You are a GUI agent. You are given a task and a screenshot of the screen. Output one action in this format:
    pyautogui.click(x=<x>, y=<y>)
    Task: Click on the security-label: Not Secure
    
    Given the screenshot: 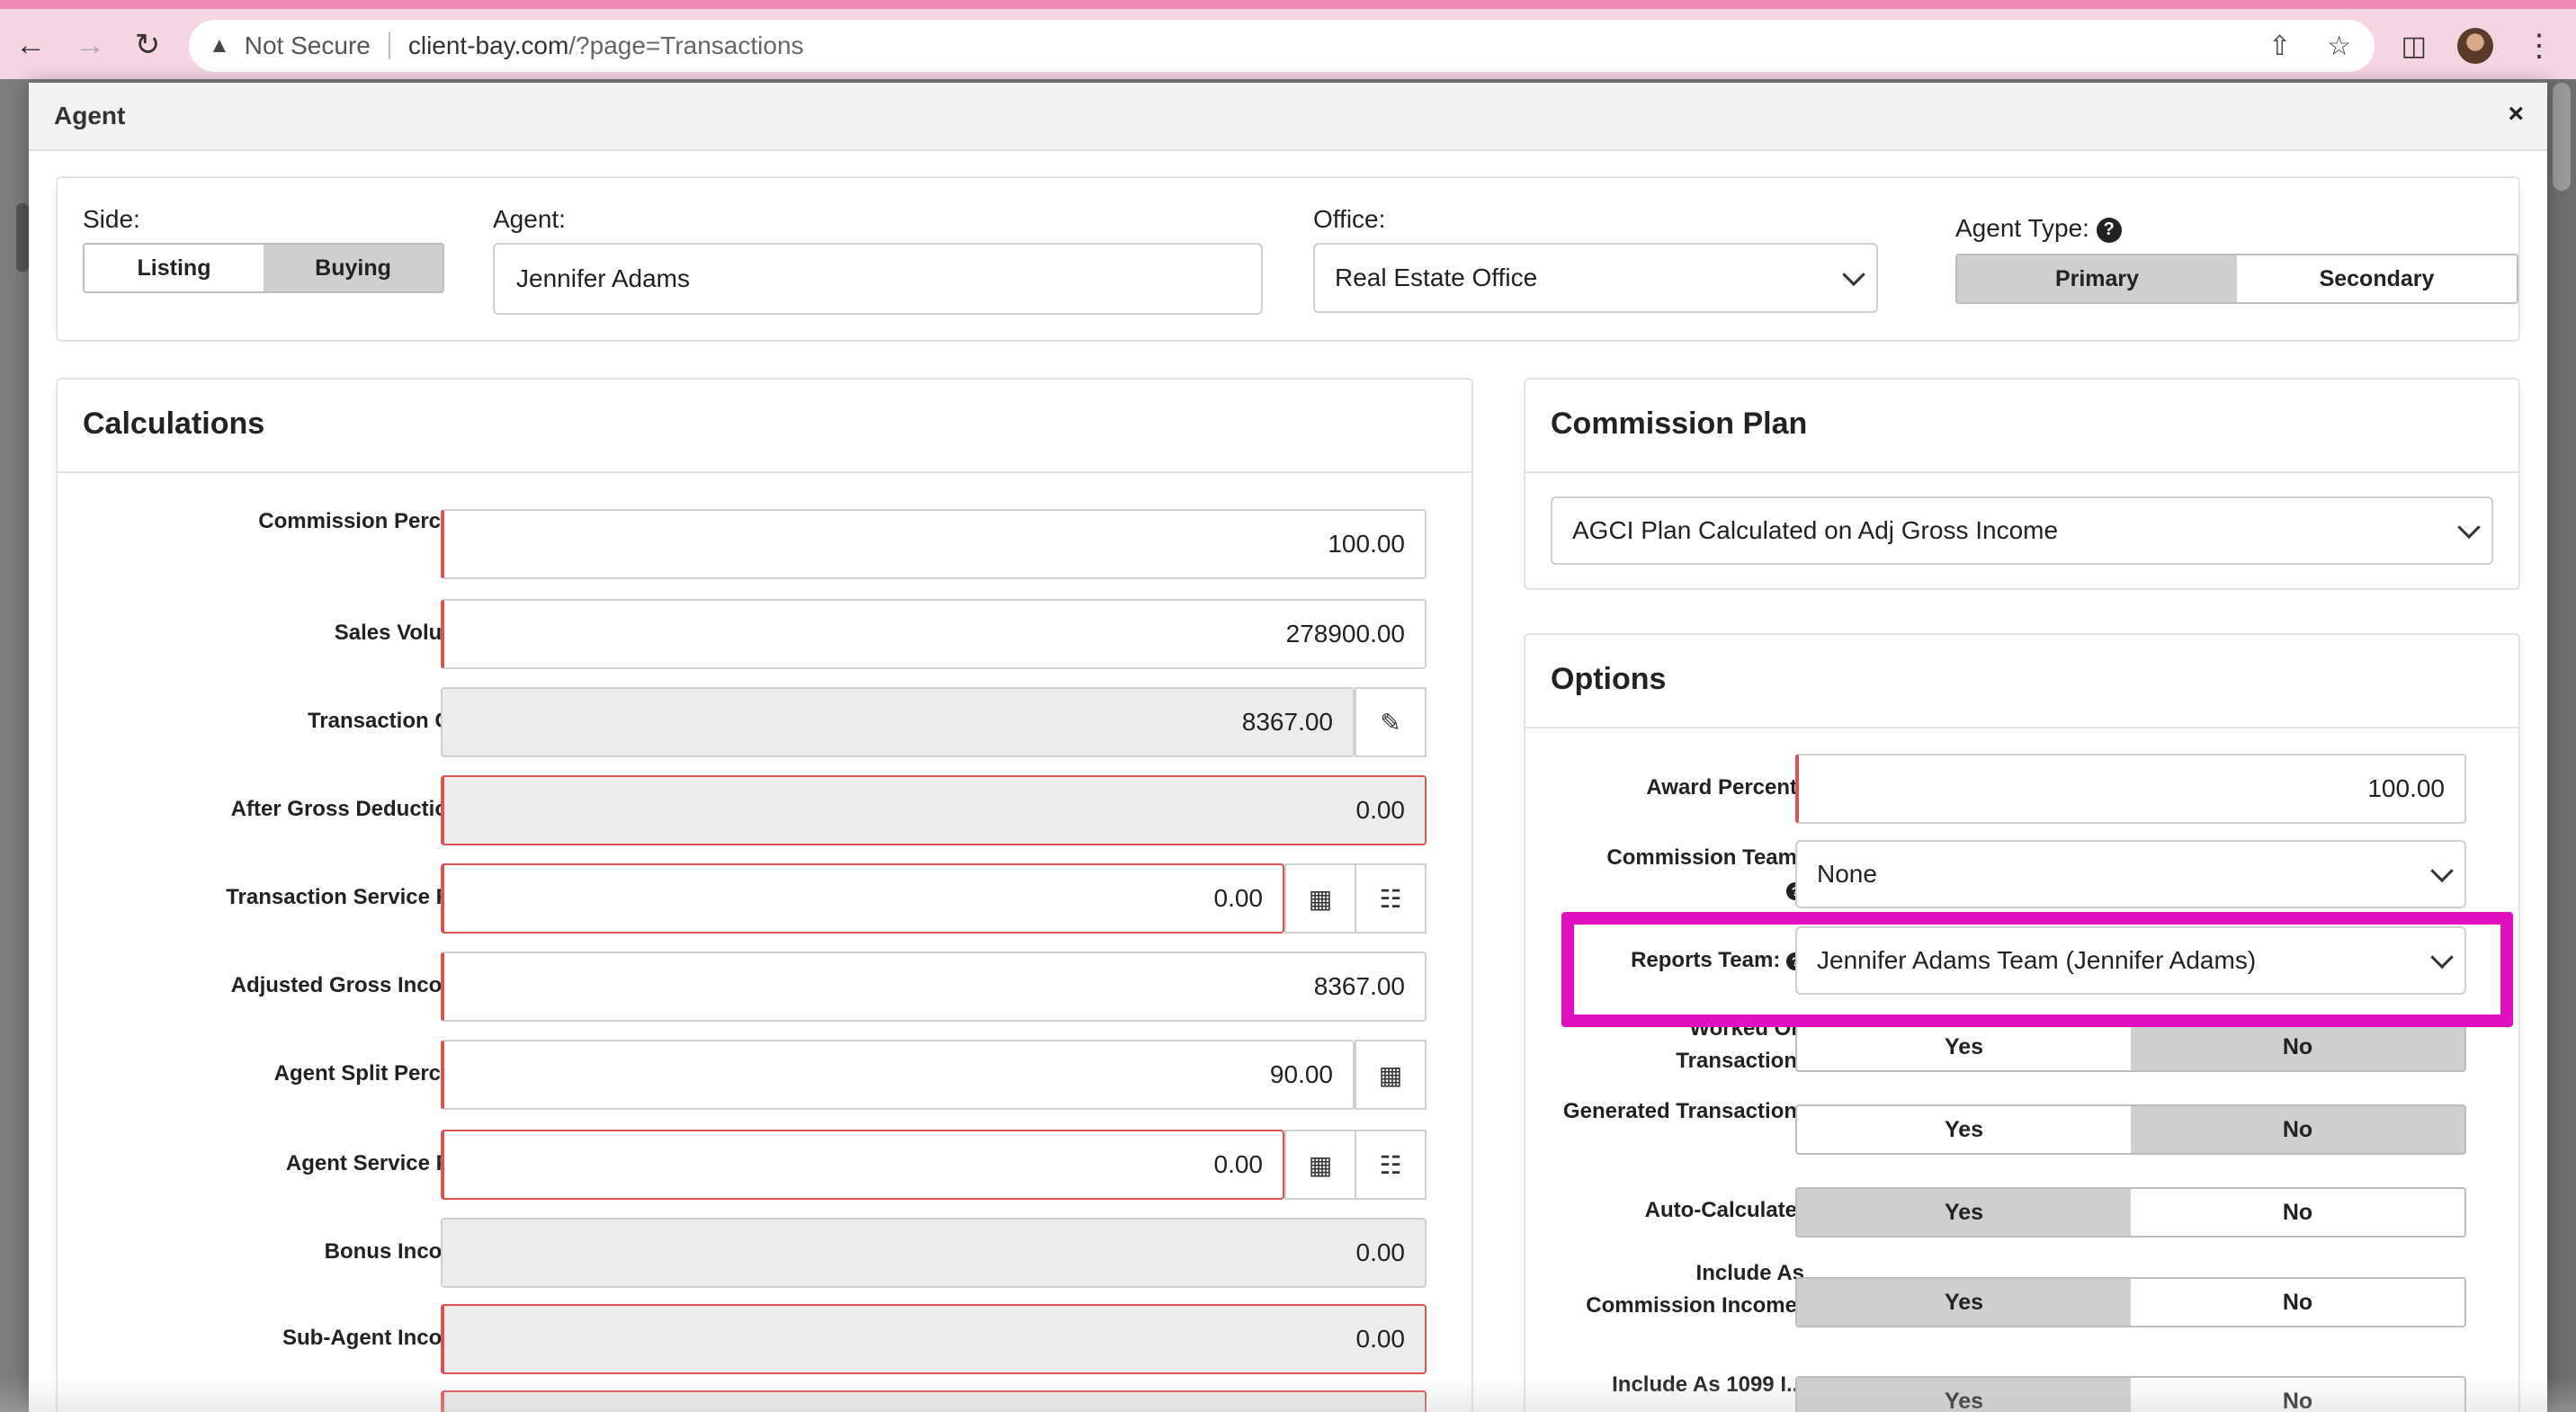 What is the action you would take?
    pyautogui.click(x=307, y=45)
    